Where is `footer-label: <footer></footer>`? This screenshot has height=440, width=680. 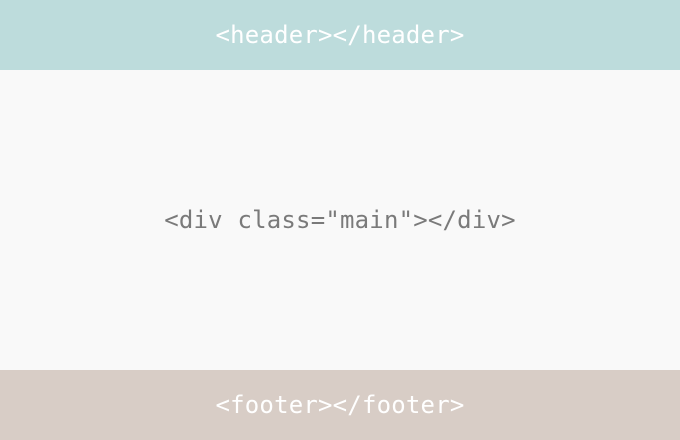 footer-label: <footer></footer> is located at coordinates (340, 405).